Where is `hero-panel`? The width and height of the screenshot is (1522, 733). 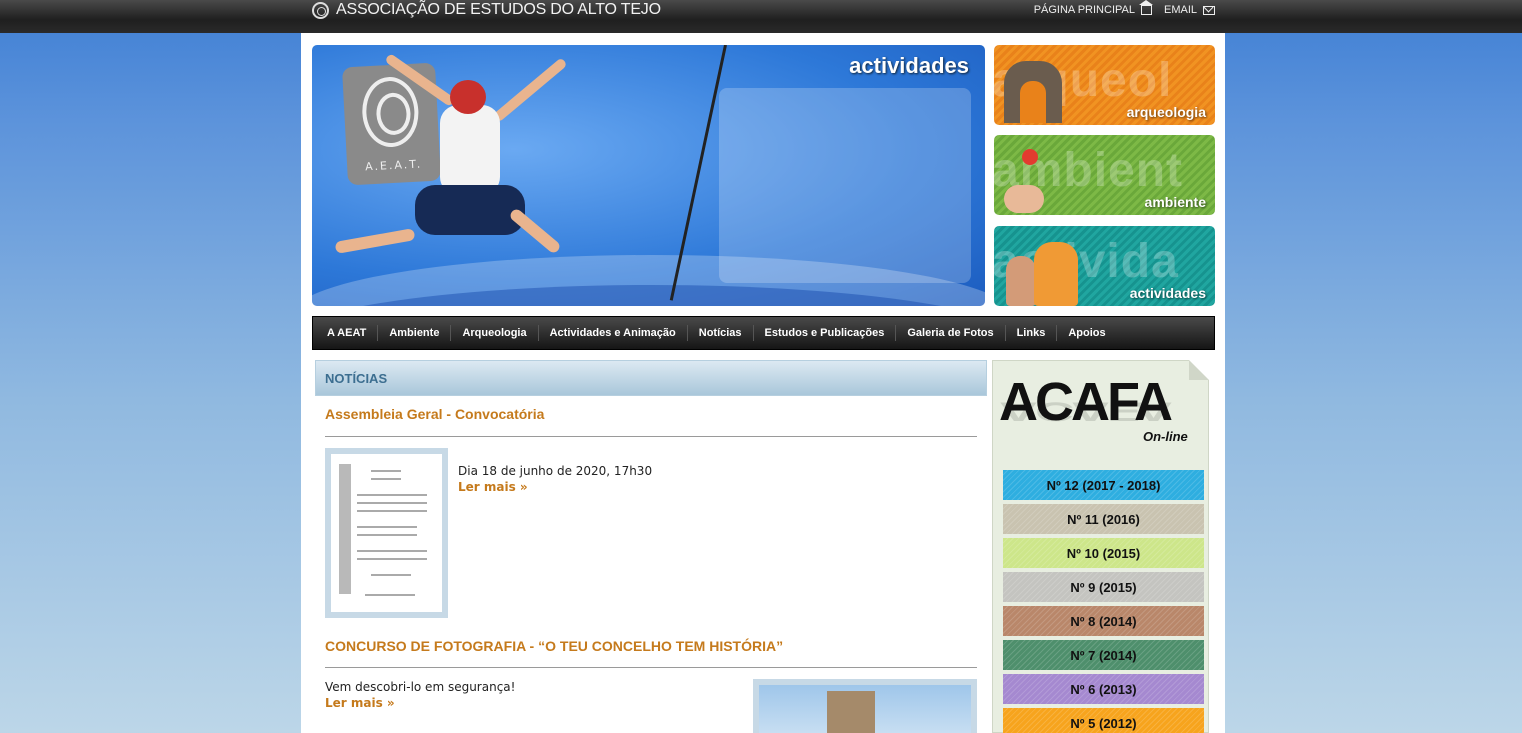 hero-panel is located at coordinates (845, 185).